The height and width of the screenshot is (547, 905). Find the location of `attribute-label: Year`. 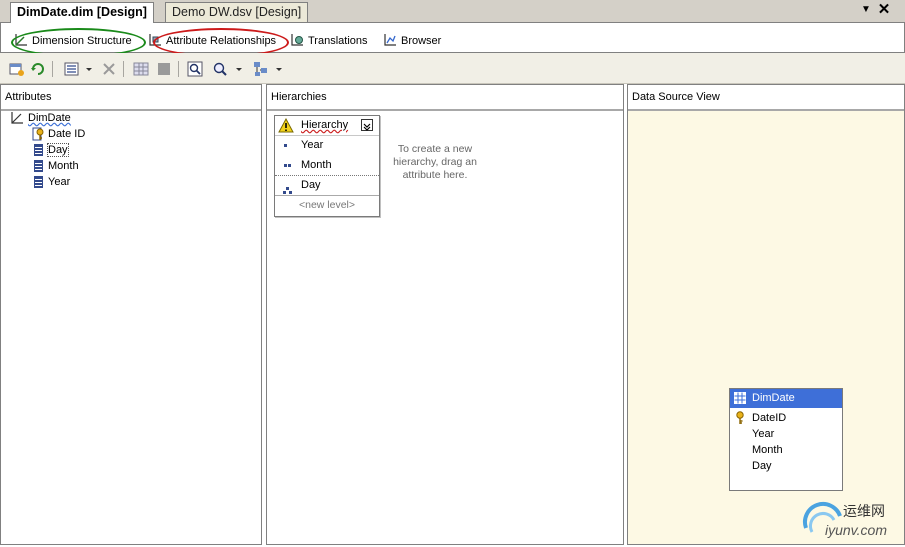

attribute-label: Year is located at coordinates (59, 182).